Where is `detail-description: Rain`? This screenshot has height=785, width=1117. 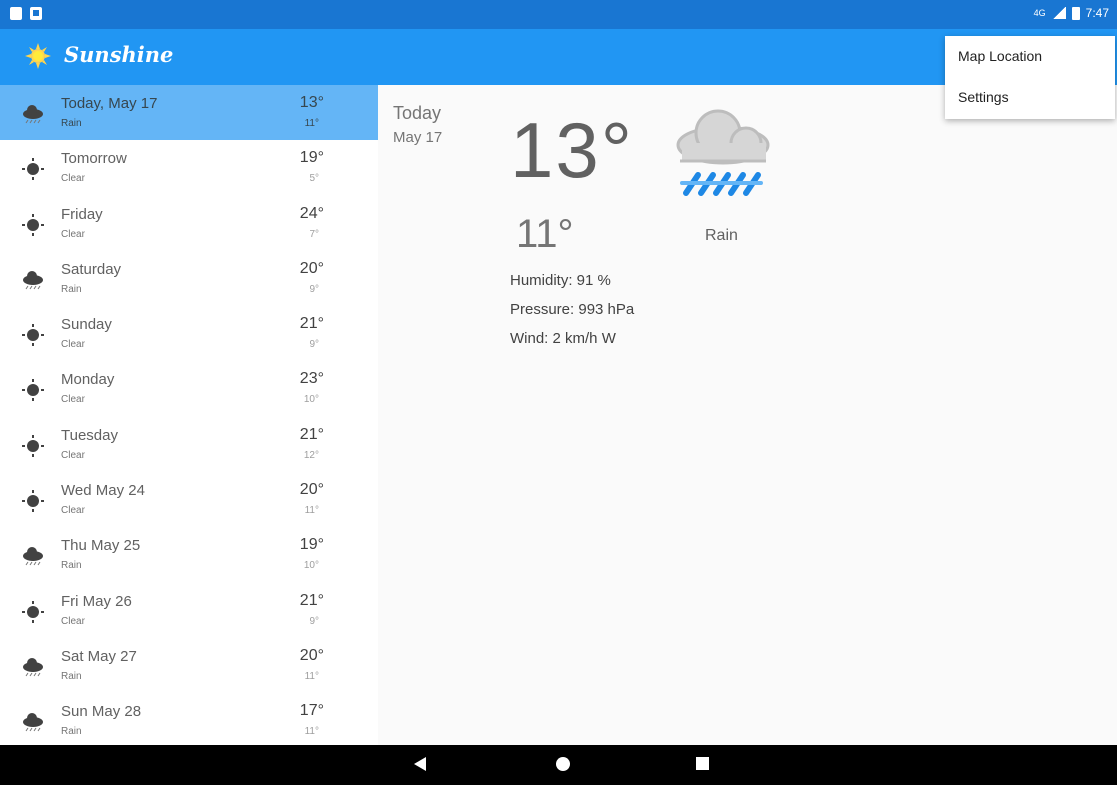
detail-description: Rain is located at coordinates (721, 235).